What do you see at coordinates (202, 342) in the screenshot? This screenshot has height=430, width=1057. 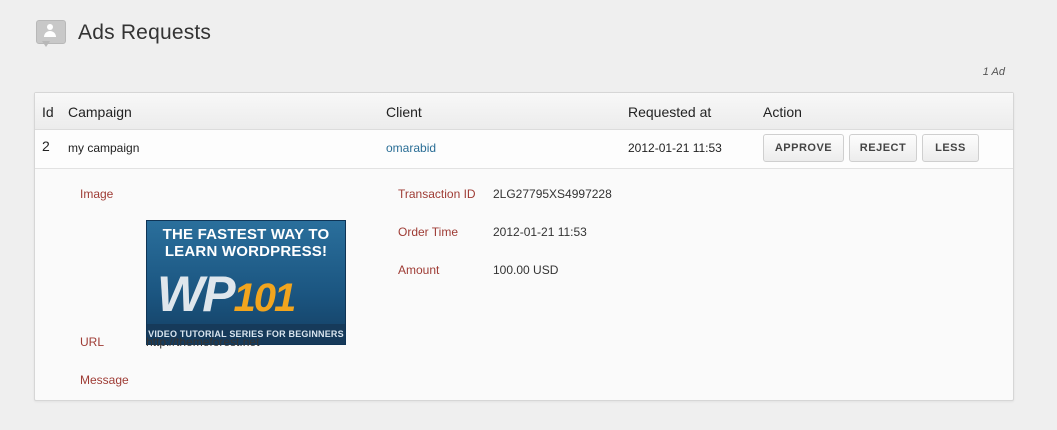 I see `url-link: http://themeforest.net` at bounding box center [202, 342].